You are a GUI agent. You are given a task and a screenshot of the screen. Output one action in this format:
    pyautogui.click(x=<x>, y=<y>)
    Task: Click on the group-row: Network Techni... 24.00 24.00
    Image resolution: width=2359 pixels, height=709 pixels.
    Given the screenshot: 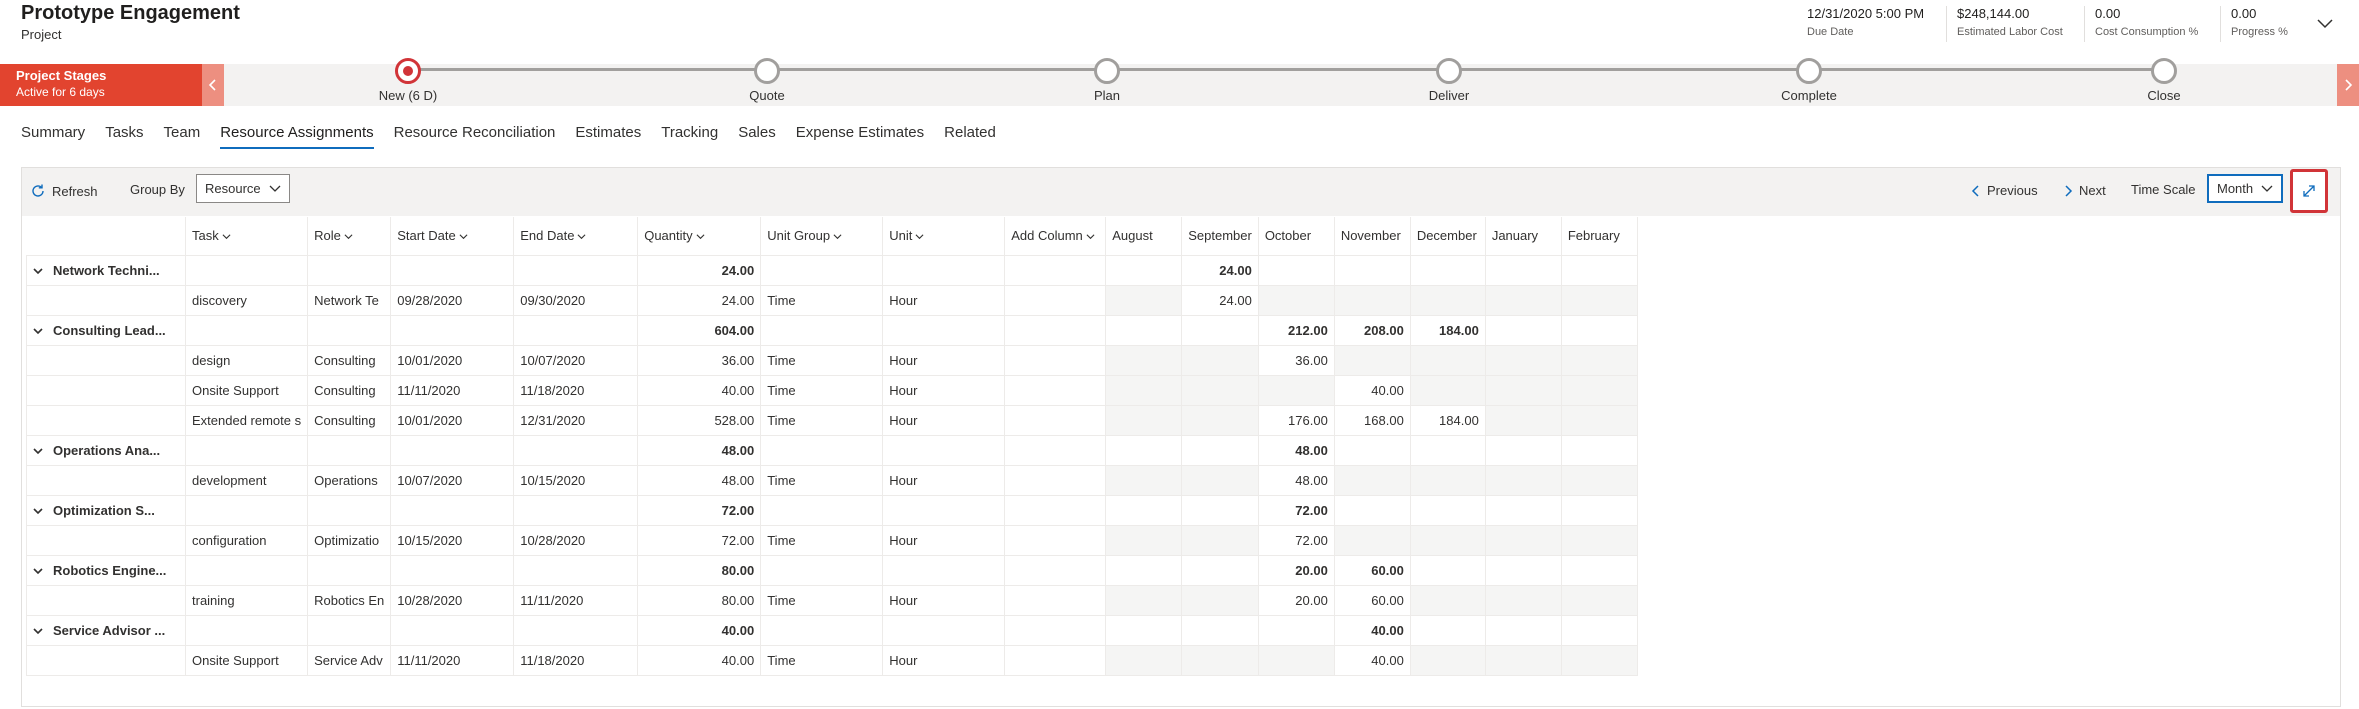 What is the action you would take?
    pyautogui.click(x=832, y=270)
    